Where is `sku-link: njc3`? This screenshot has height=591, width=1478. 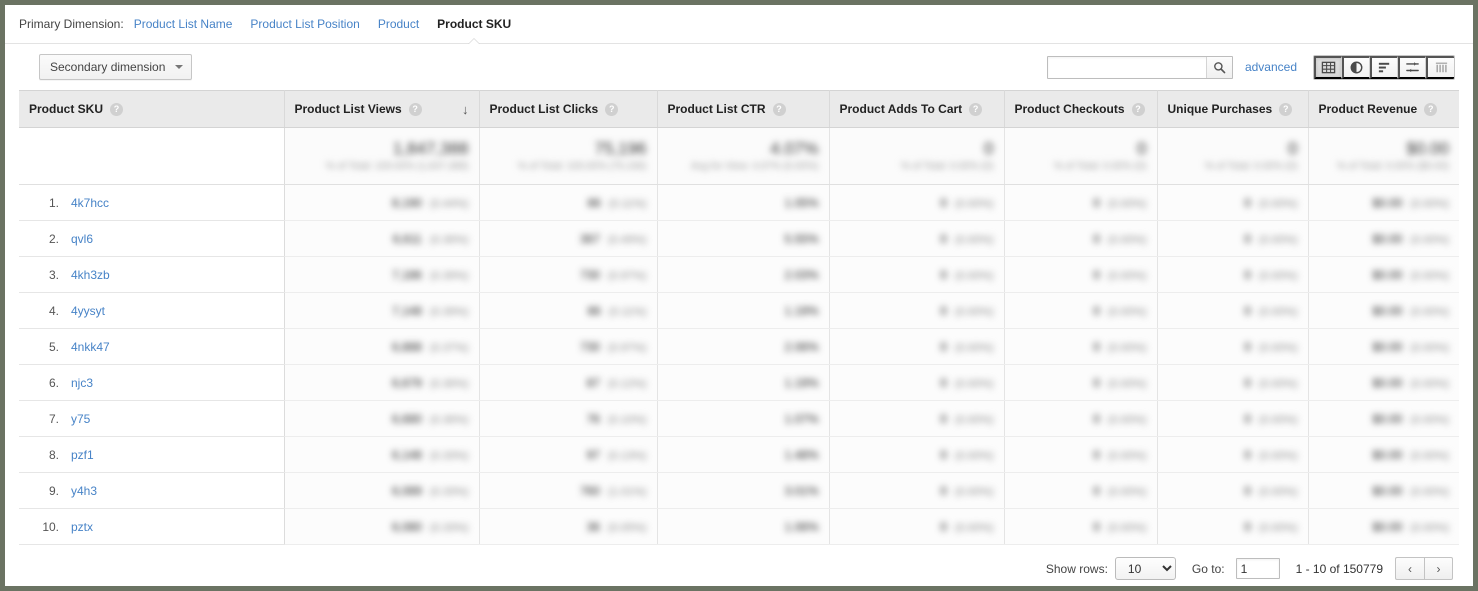
sku-link: njc3 is located at coordinates (82, 383).